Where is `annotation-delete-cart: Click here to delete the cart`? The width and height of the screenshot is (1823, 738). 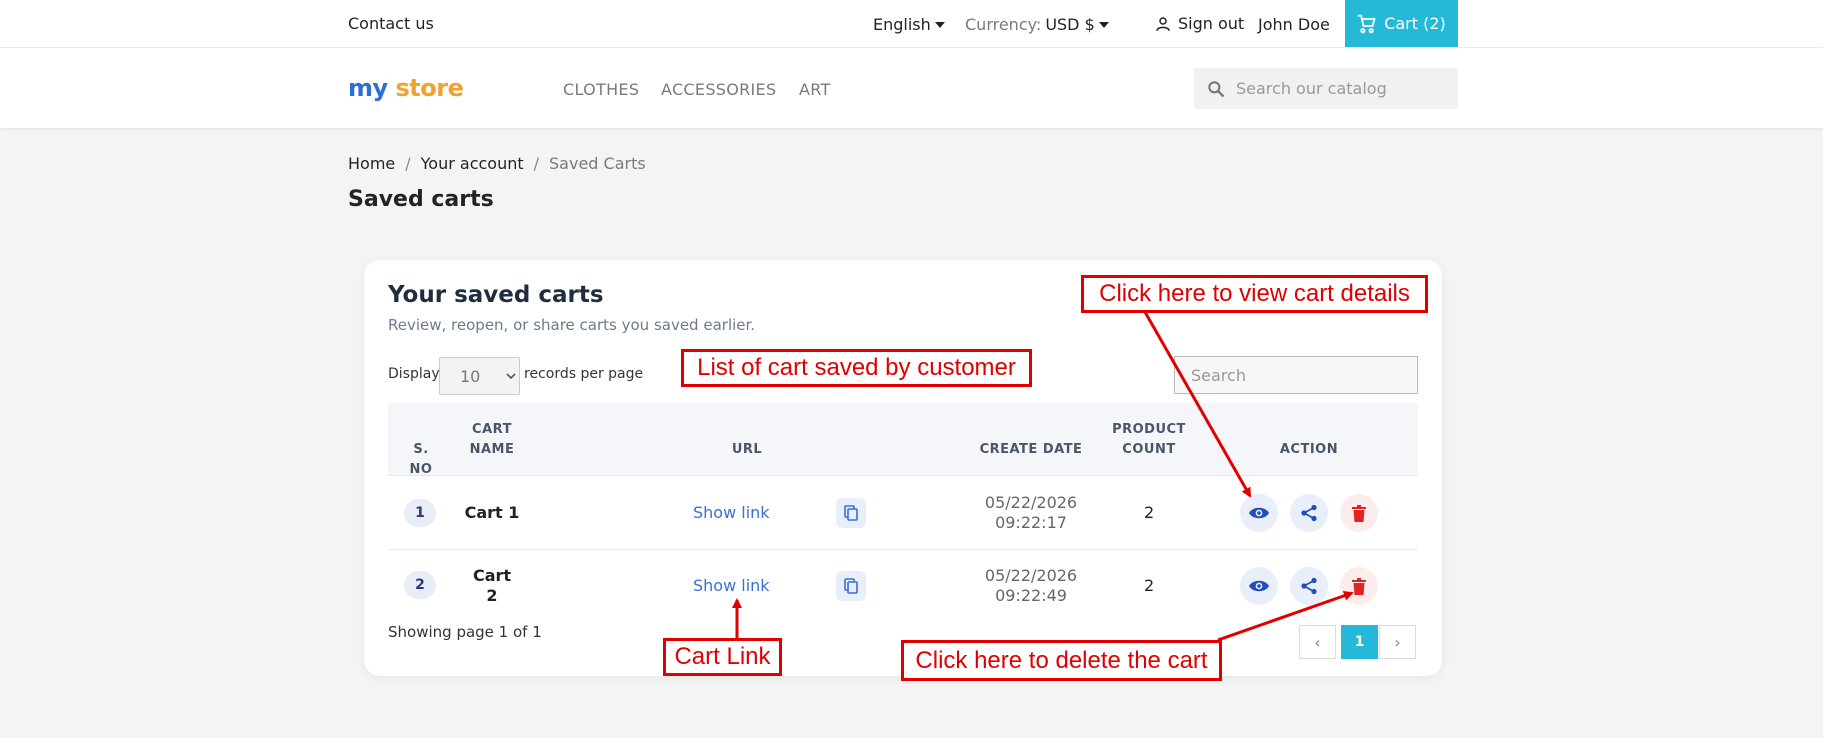 annotation-delete-cart: Click here to delete the cart is located at coordinates (1061, 660).